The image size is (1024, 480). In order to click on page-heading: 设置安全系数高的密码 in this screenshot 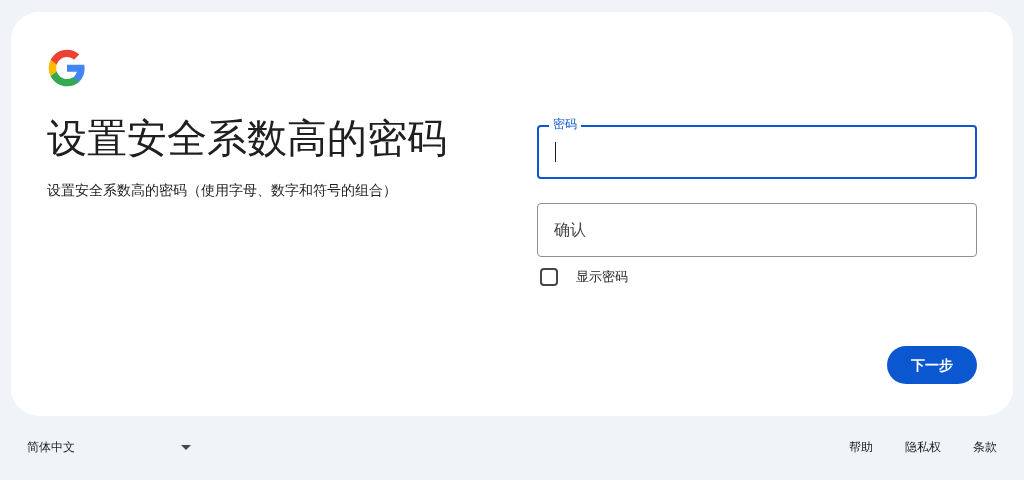, I will do `click(247, 138)`.